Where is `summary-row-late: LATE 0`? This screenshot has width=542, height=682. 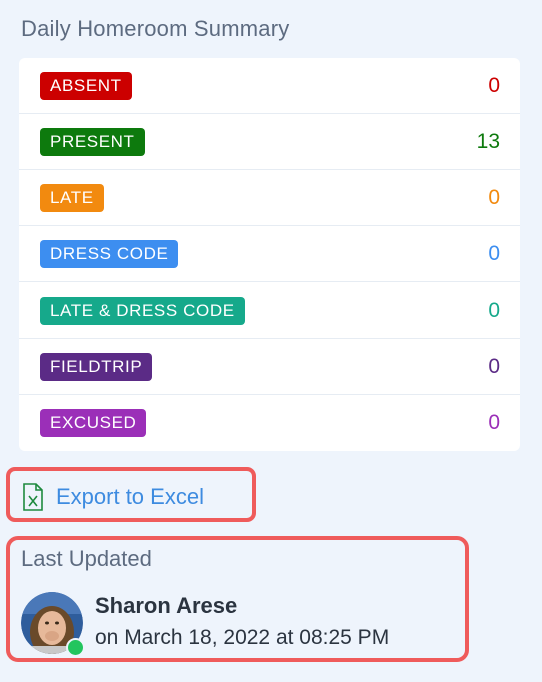
summary-row-late: LATE 0 is located at coordinates (269, 198).